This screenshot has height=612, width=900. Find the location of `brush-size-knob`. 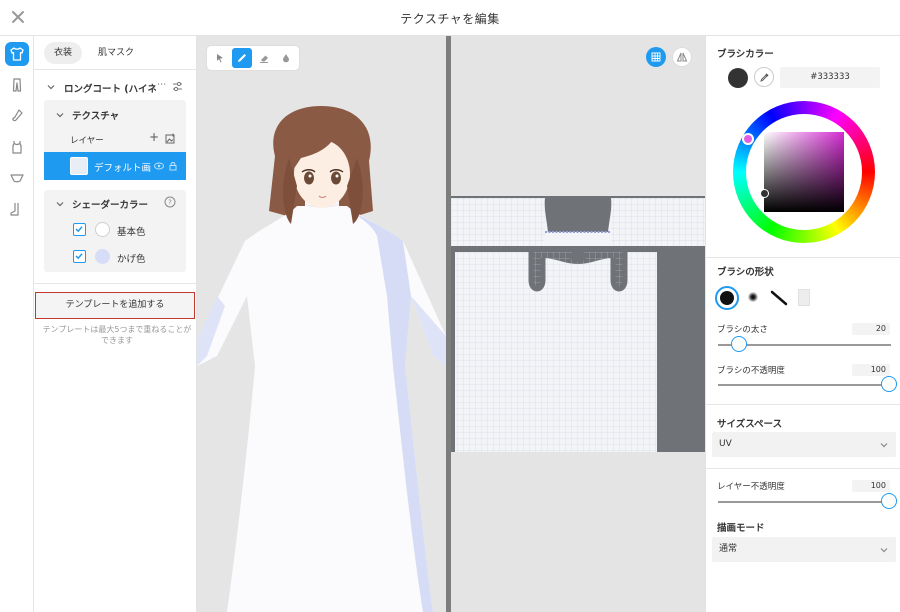

brush-size-knob is located at coordinates (738, 344).